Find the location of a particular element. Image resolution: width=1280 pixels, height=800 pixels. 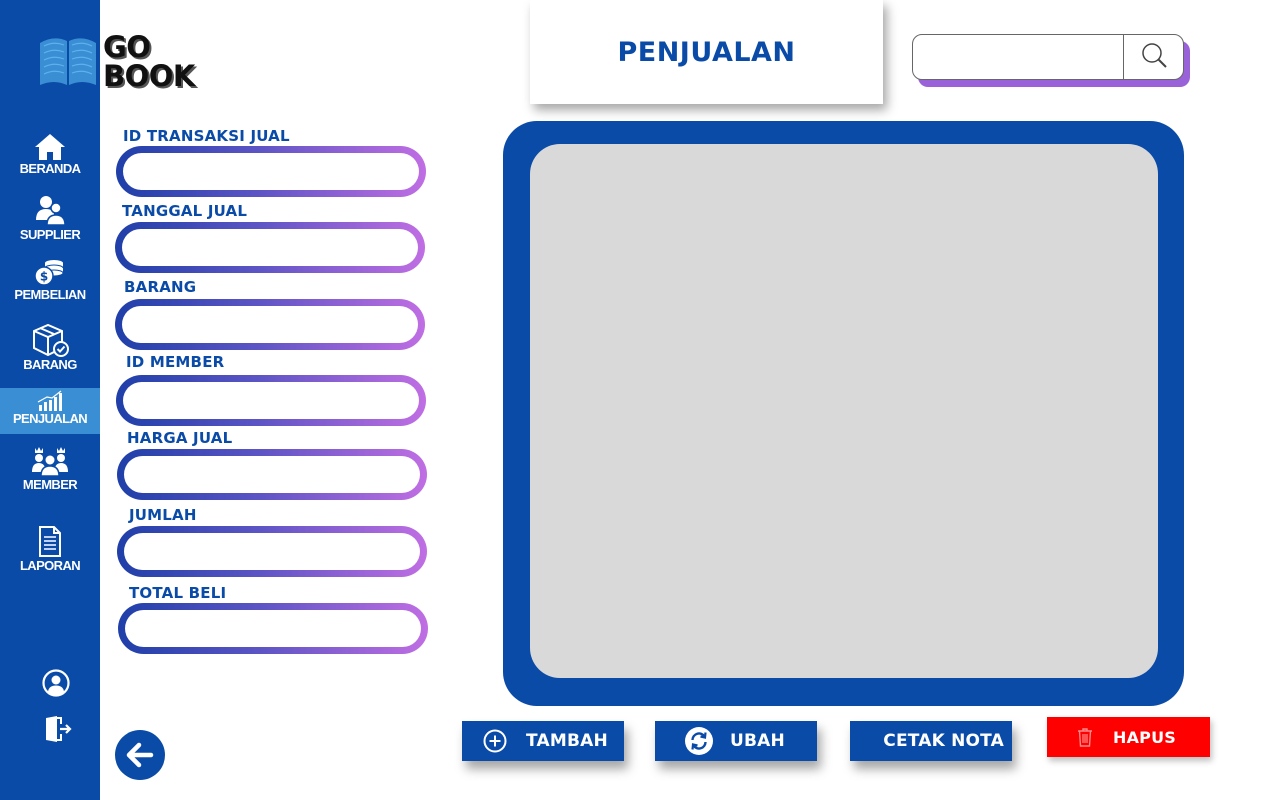

id-member-input is located at coordinates (271, 400).